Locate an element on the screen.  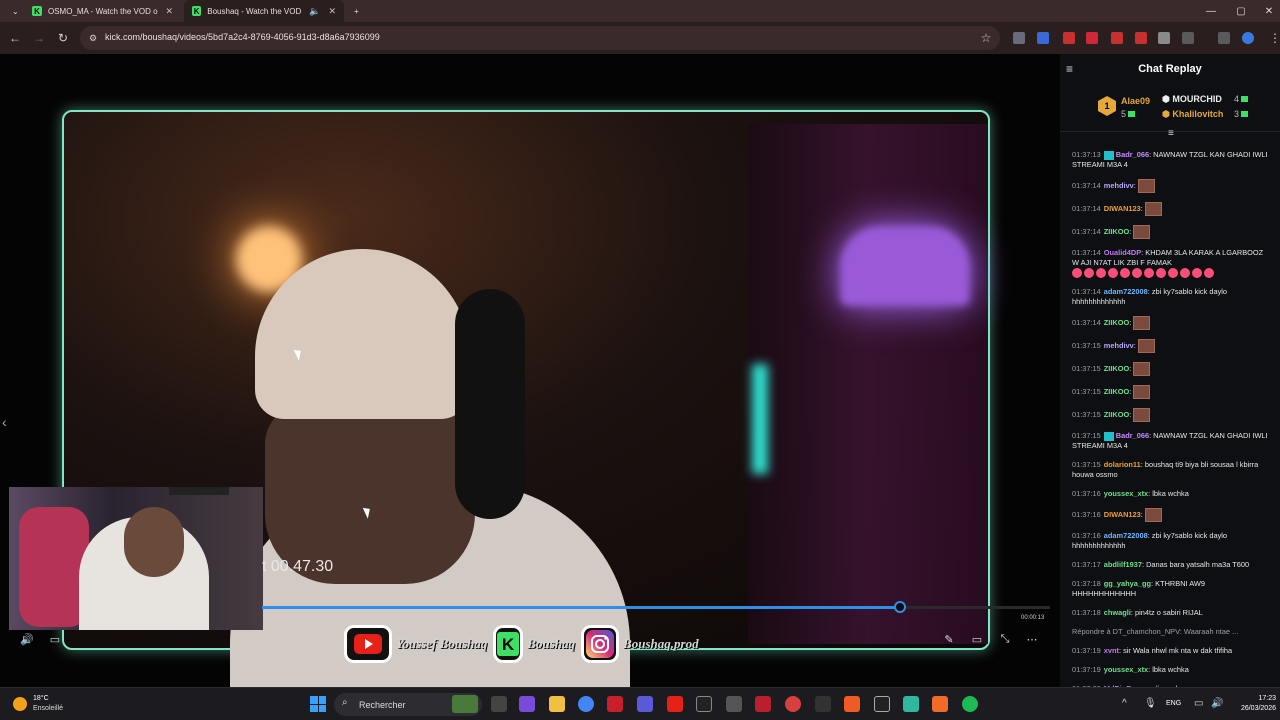
message-text: pin4tz o sabiri RIJAL is located at coordinates (1169, 613).